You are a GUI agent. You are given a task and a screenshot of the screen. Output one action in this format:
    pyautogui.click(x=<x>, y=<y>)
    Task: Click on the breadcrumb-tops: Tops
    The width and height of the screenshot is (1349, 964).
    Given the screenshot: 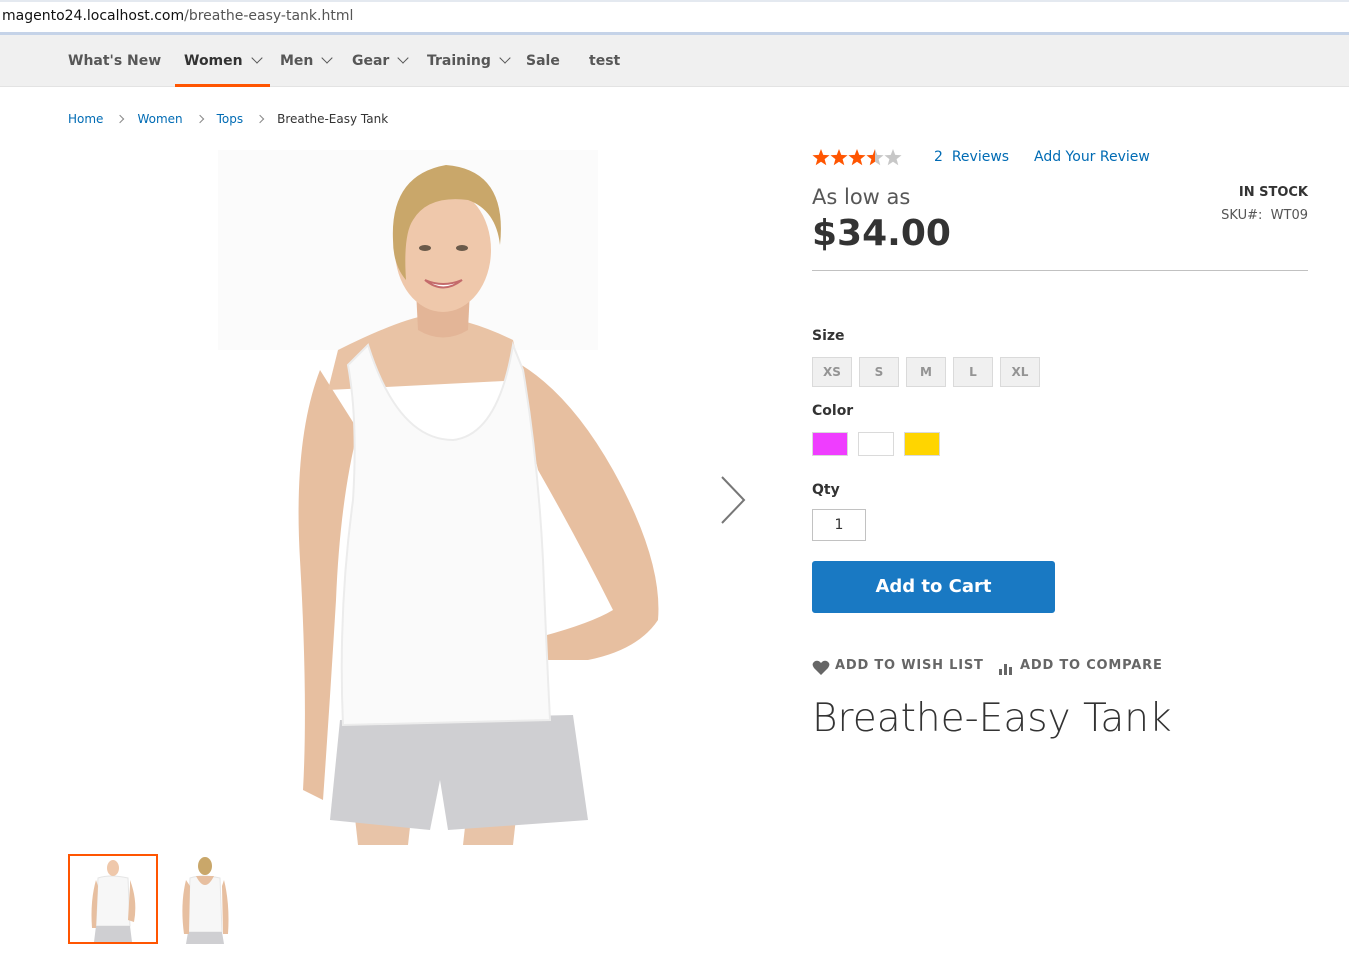 What is the action you would take?
    pyautogui.click(x=230, y=119)
    